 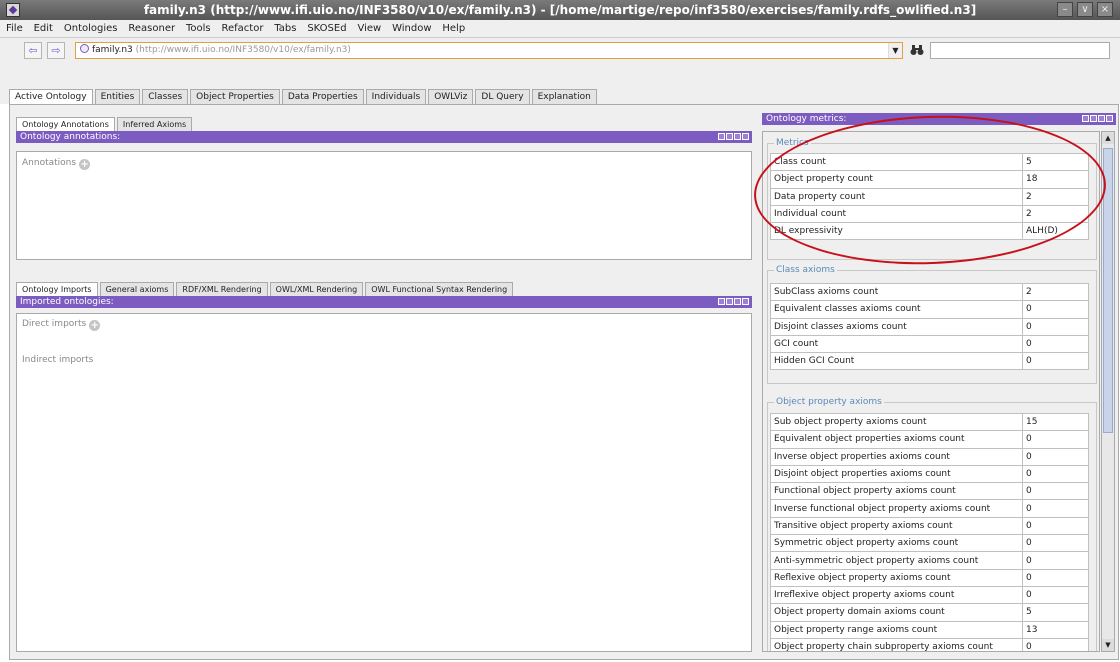 What do you see at coordinates (316, 289) in the screenshot?
I see `tab-owl-xml-rendering: OWL/XML Rendering` at bounding box center [316, 289].